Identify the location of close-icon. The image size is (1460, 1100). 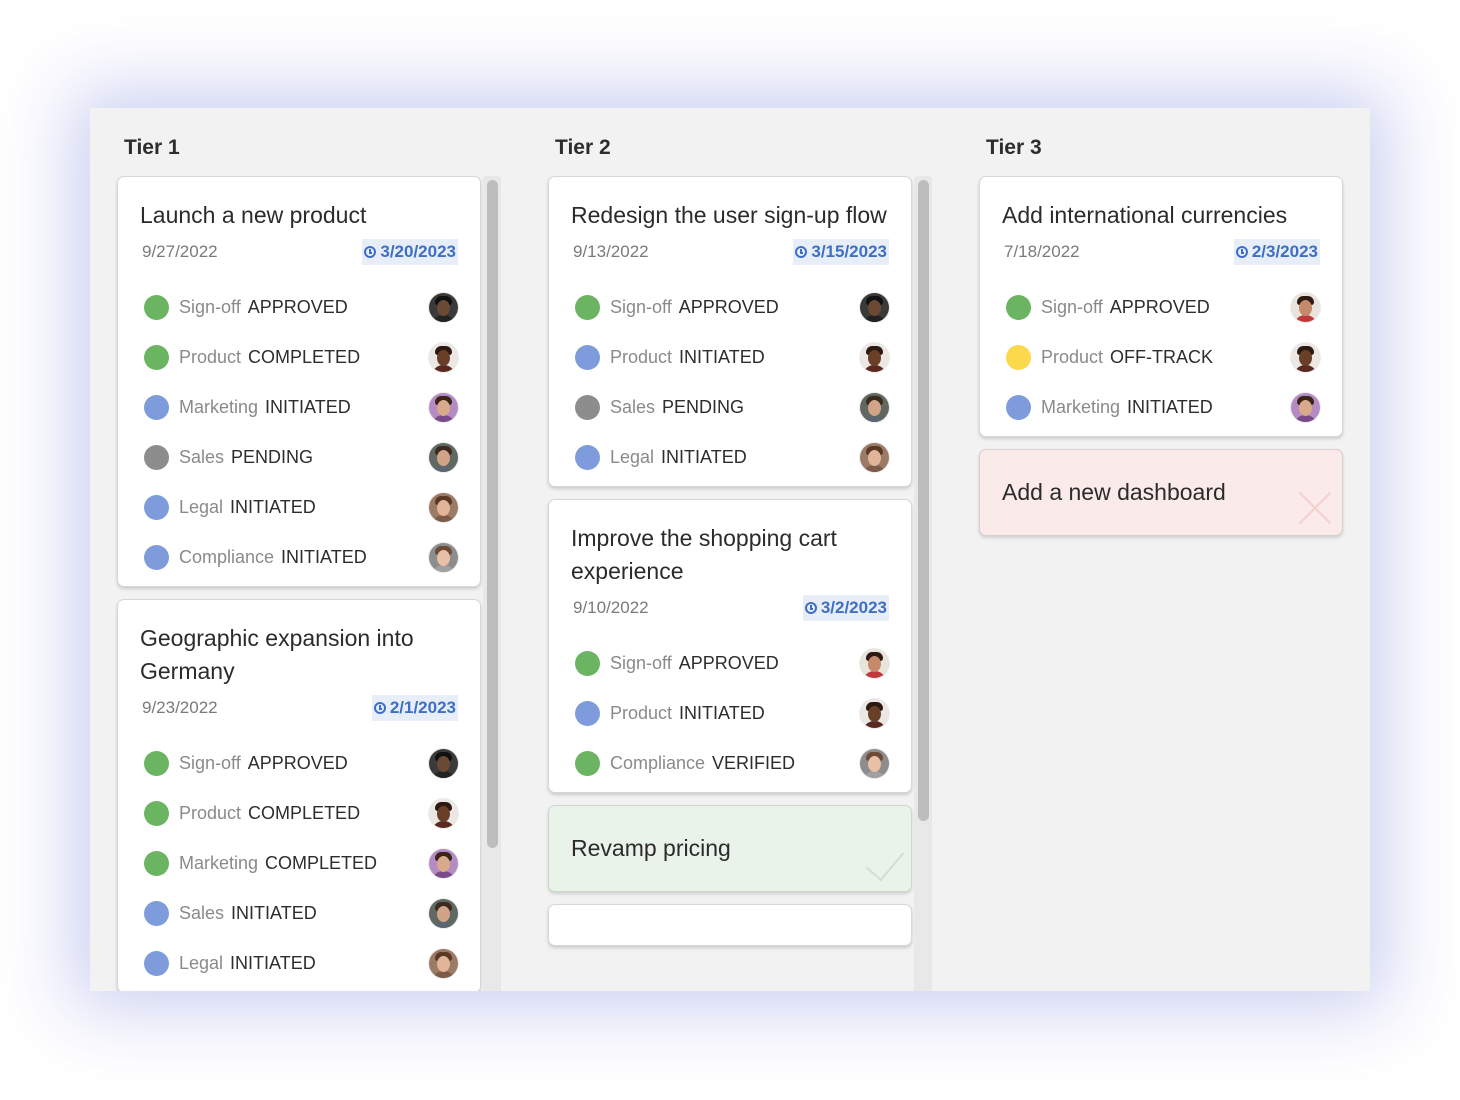
(1315, 508).